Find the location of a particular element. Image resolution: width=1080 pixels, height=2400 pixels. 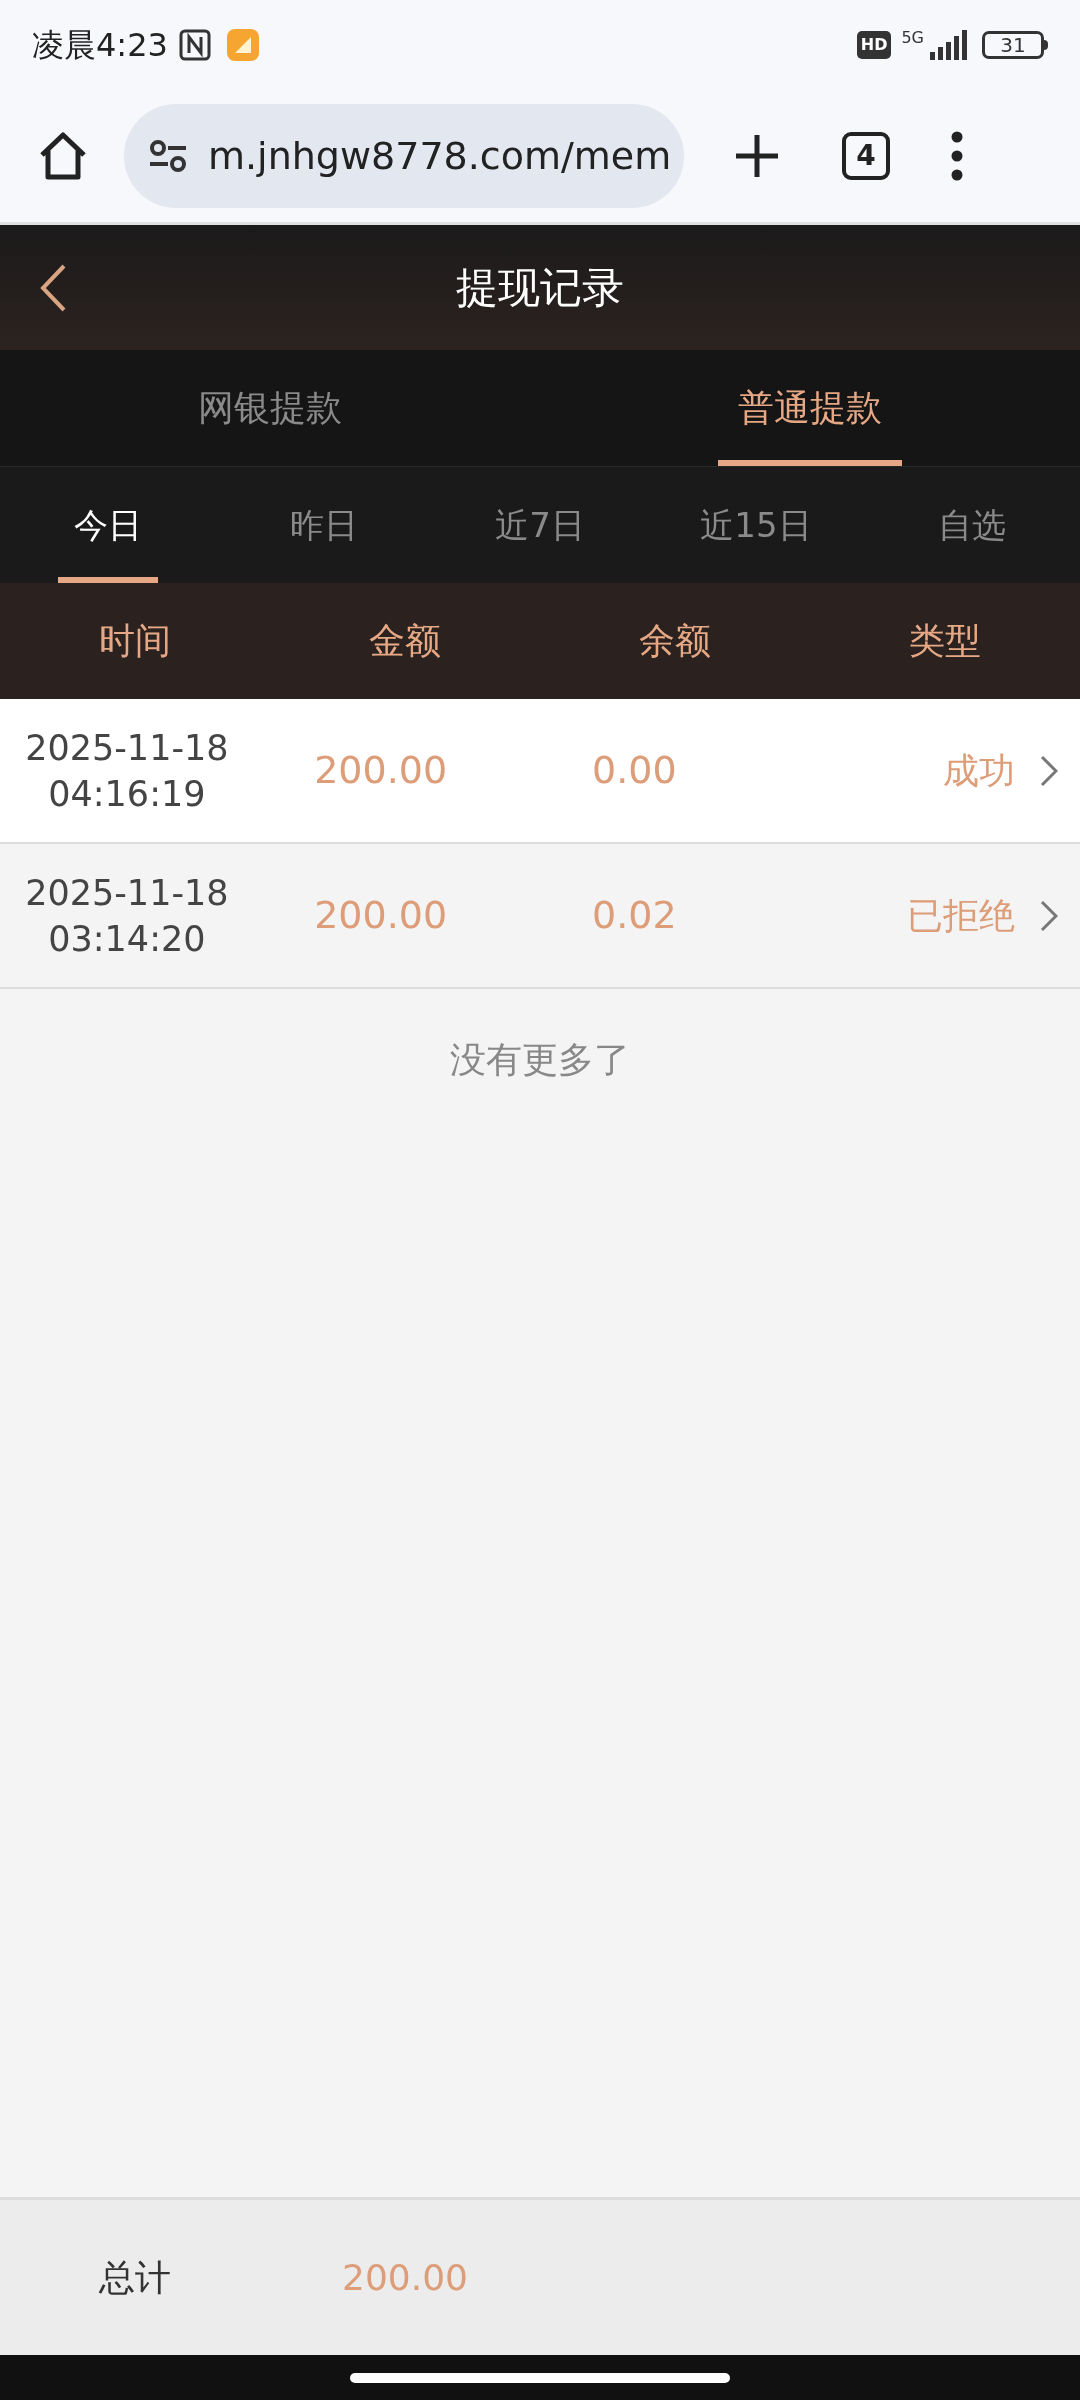

tab: 网银提款 is located at coordinates (270, 408).